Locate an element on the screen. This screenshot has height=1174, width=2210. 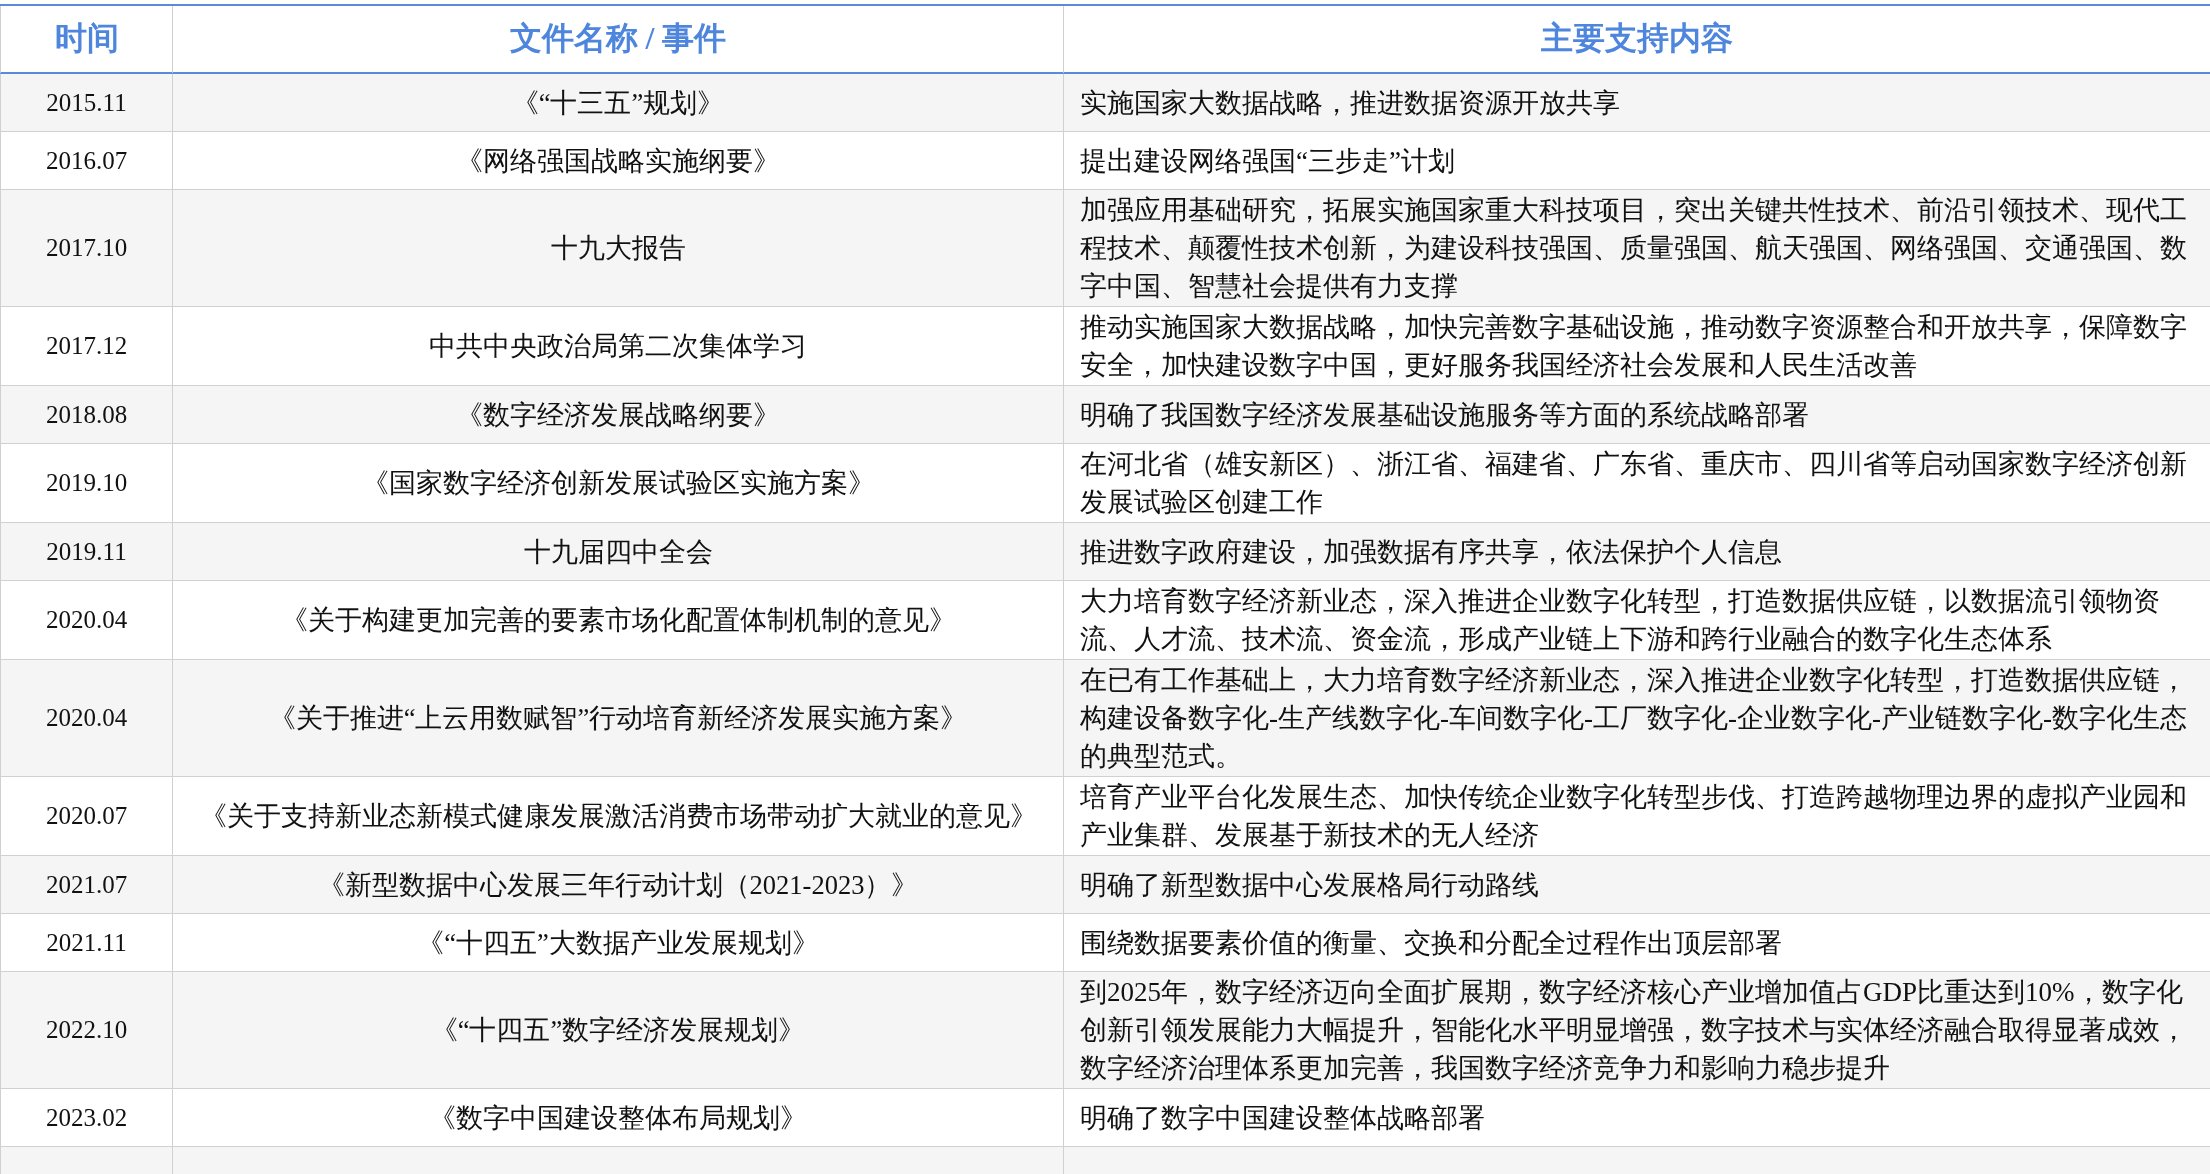
table-cell: 十九届四中全会 is located at coordinates (617, 552).